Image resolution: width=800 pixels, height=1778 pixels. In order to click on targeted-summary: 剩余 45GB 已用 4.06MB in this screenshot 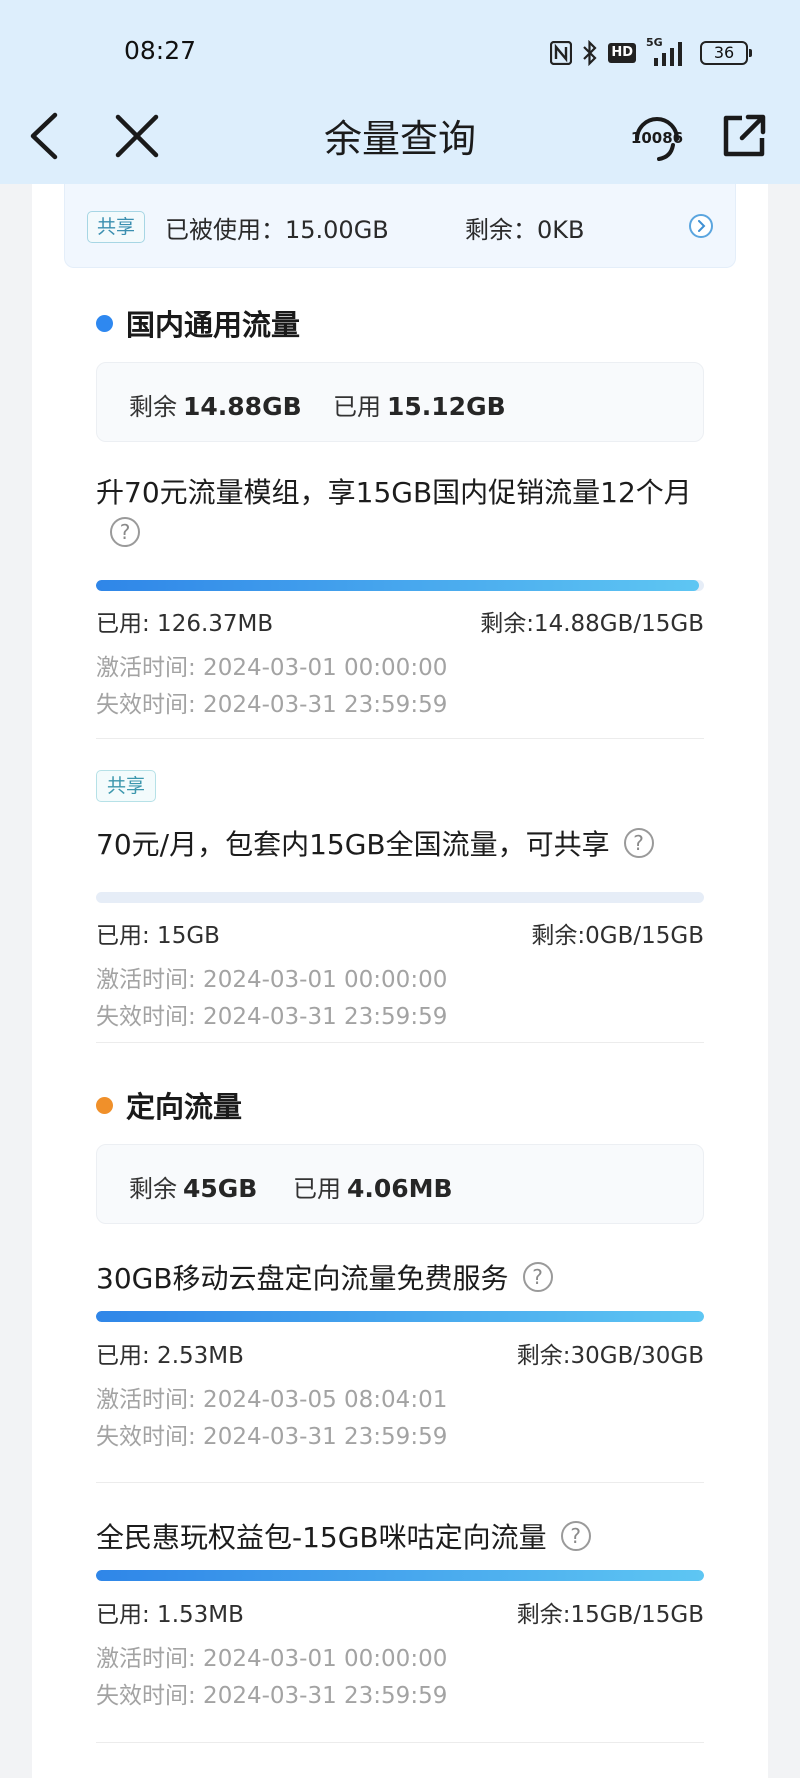, I will do `click(400, 1184)`.